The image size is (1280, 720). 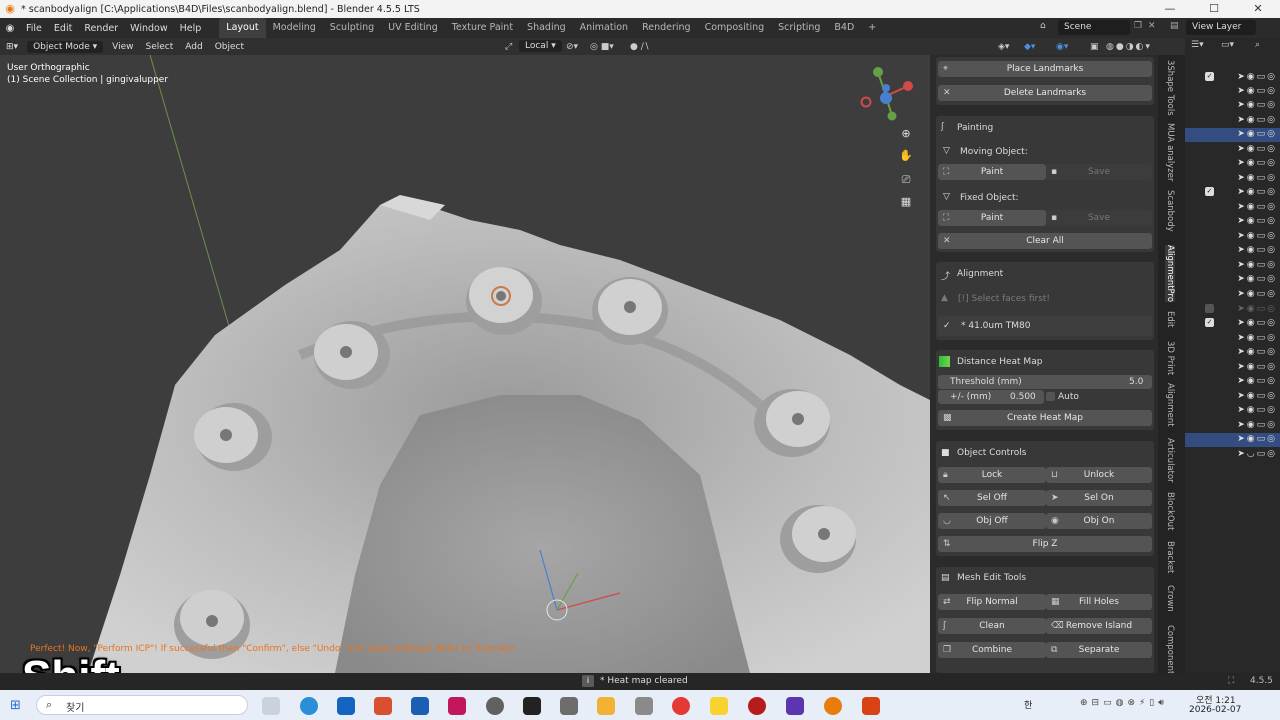 I want to click on tab-component: Component, so click(x=1170, y=649).